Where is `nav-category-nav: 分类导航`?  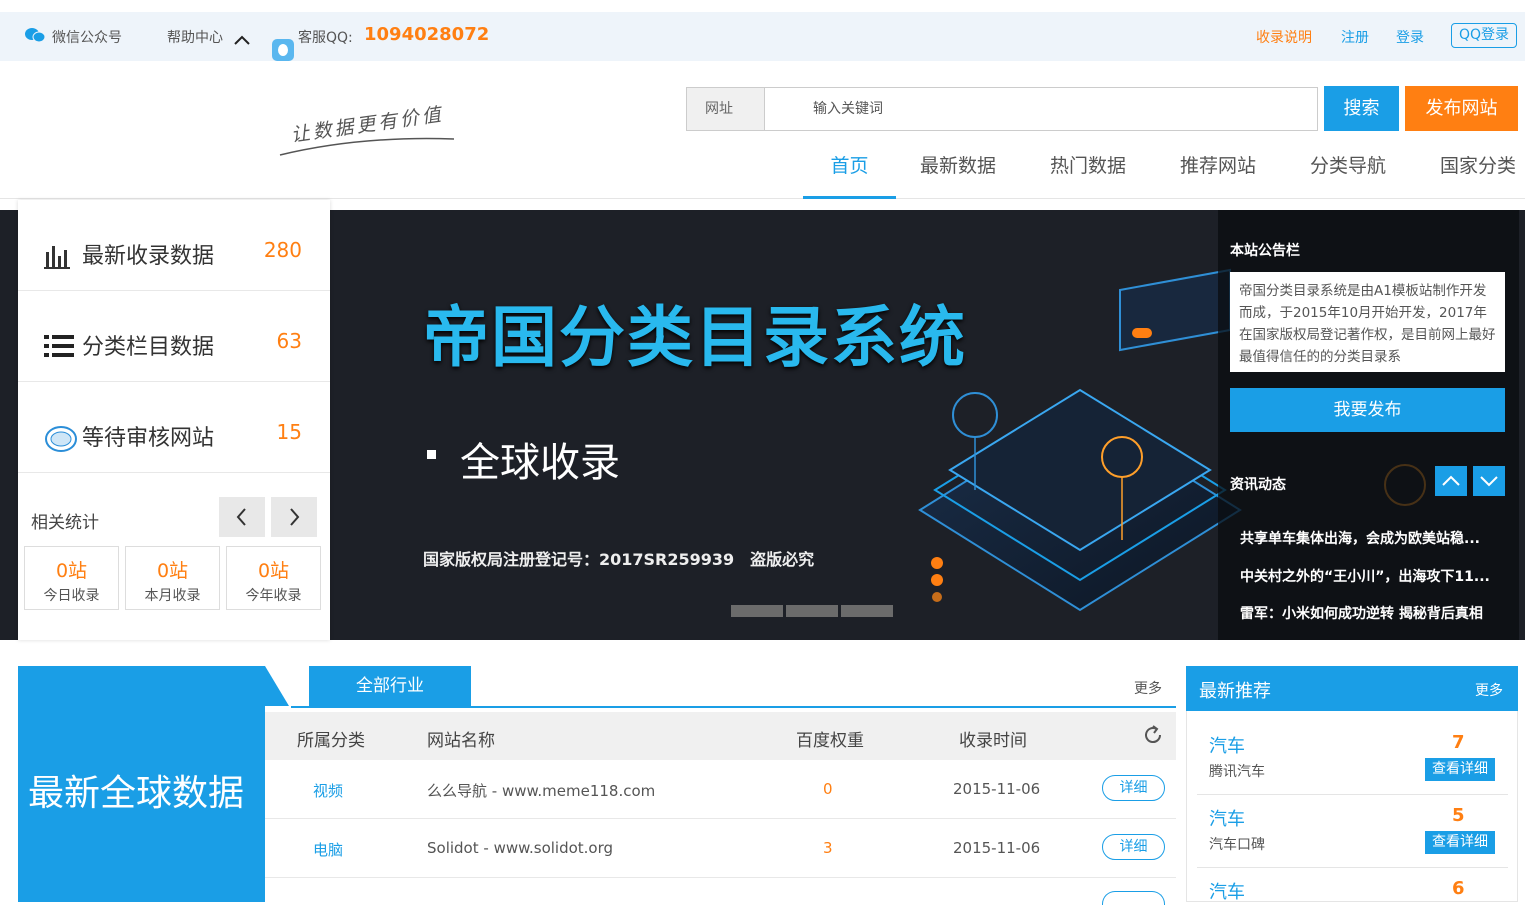 nav-category-nav: 分类导航 is located at coordinates (1348, 176).